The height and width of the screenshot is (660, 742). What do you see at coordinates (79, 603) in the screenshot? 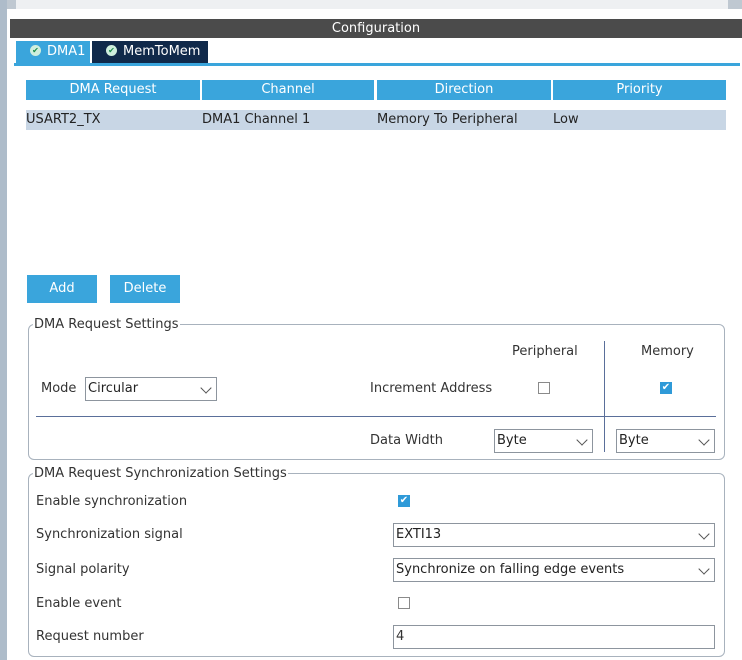
I see `enable-event-label: Enable event` at bounding box center [79, 603].